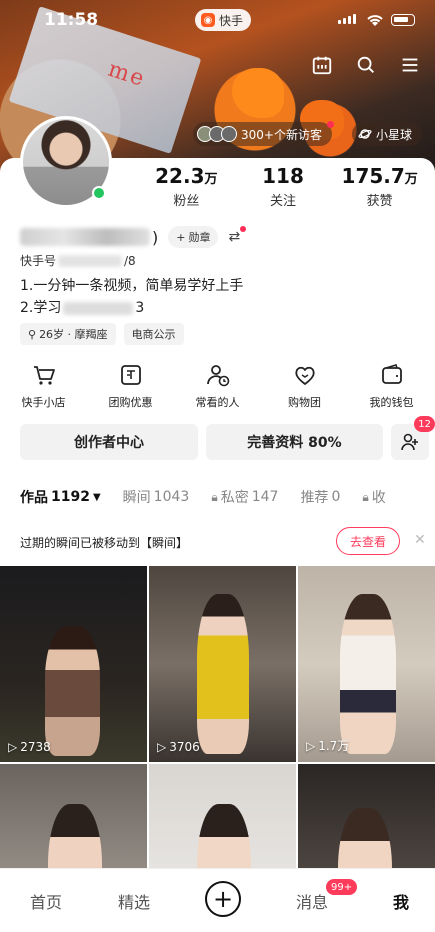 The width and height of the screenshot is (435, 932). I want to click on app-badge: ◉ 快手, so click(223, 20).